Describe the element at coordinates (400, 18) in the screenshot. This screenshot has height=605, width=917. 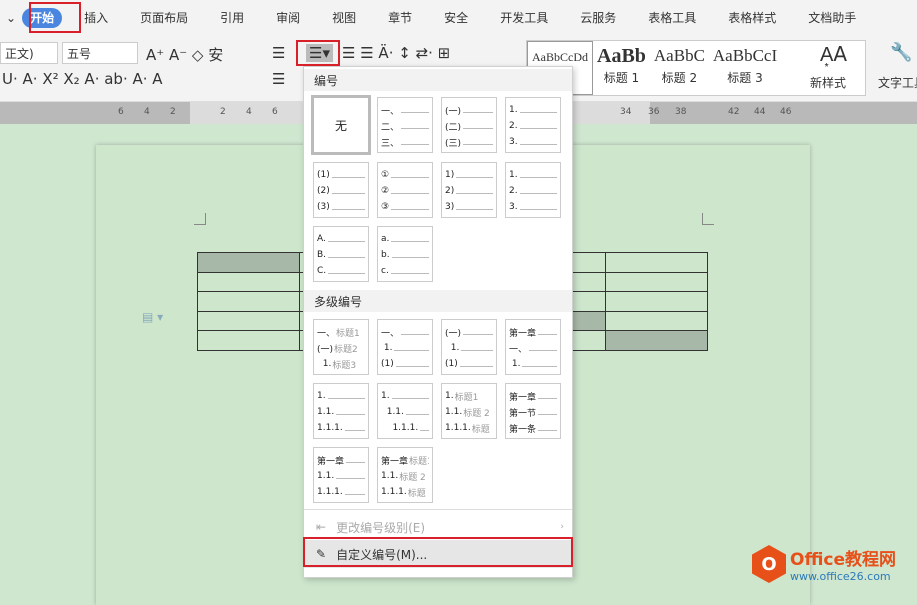
I see `tab-6: 章节` at that location.